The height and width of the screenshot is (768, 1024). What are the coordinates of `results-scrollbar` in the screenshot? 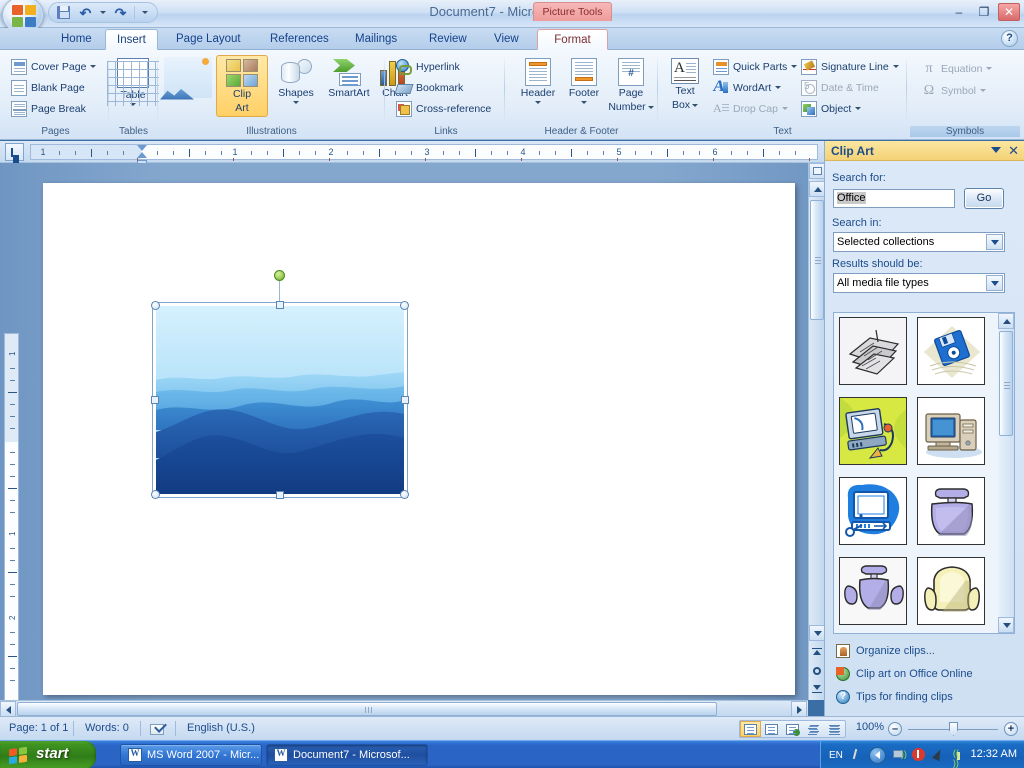 It's located at (1006, 473).